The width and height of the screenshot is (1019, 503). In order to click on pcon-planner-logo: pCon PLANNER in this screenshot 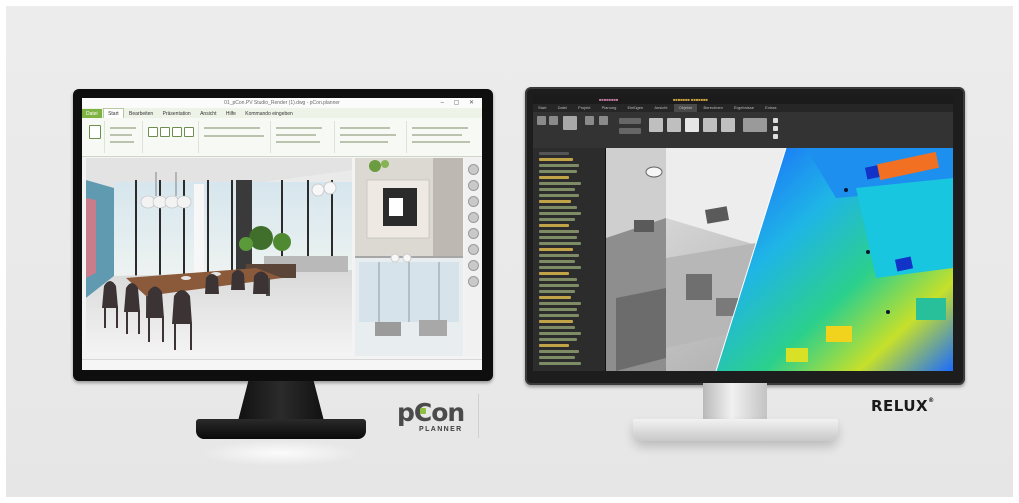, I will do `click(436, 416)`.